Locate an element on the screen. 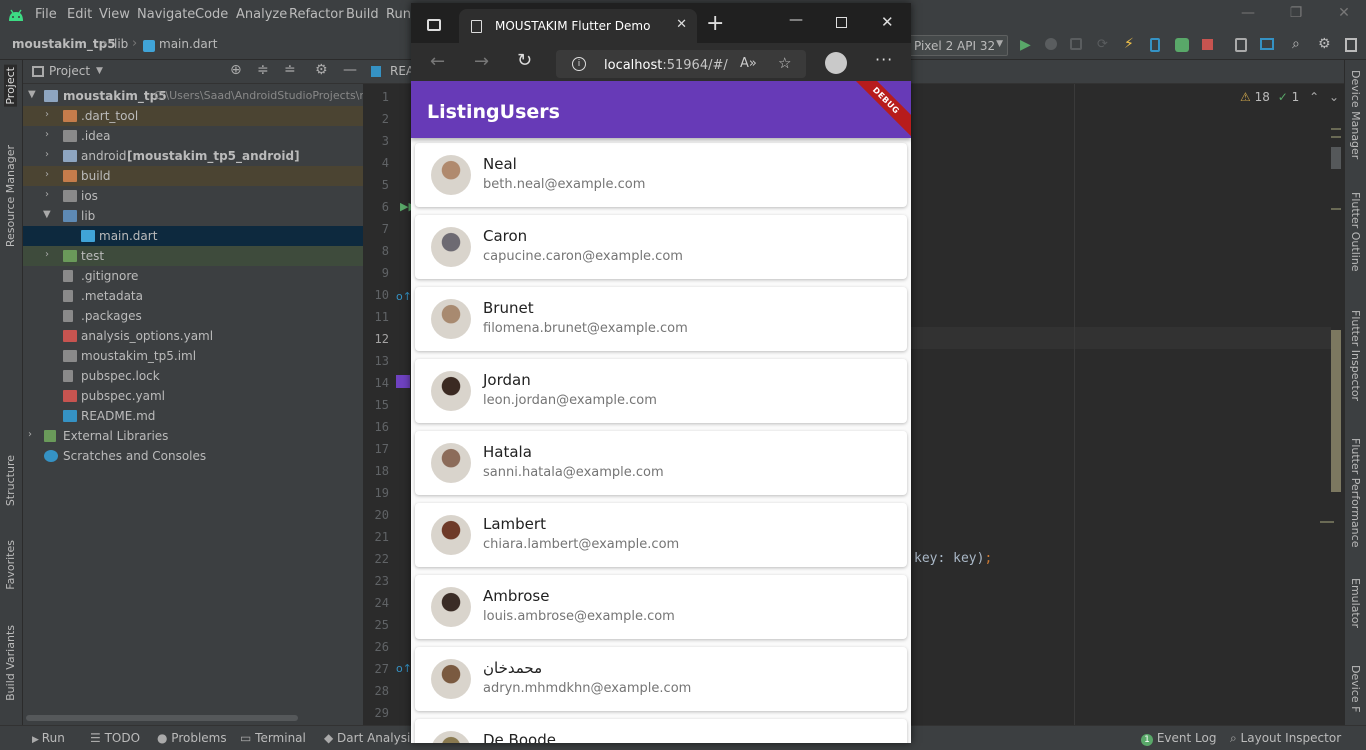 The height and width of the screenshot is (750, 1366). refresh-icon: ↻ is located at coordinates (524, 60).